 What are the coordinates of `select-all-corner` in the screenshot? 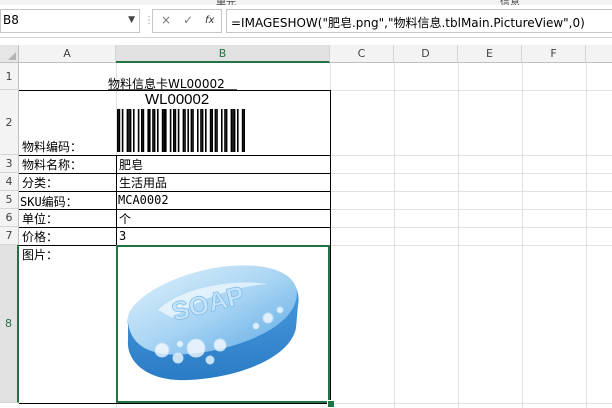 It's located at (9, 54).